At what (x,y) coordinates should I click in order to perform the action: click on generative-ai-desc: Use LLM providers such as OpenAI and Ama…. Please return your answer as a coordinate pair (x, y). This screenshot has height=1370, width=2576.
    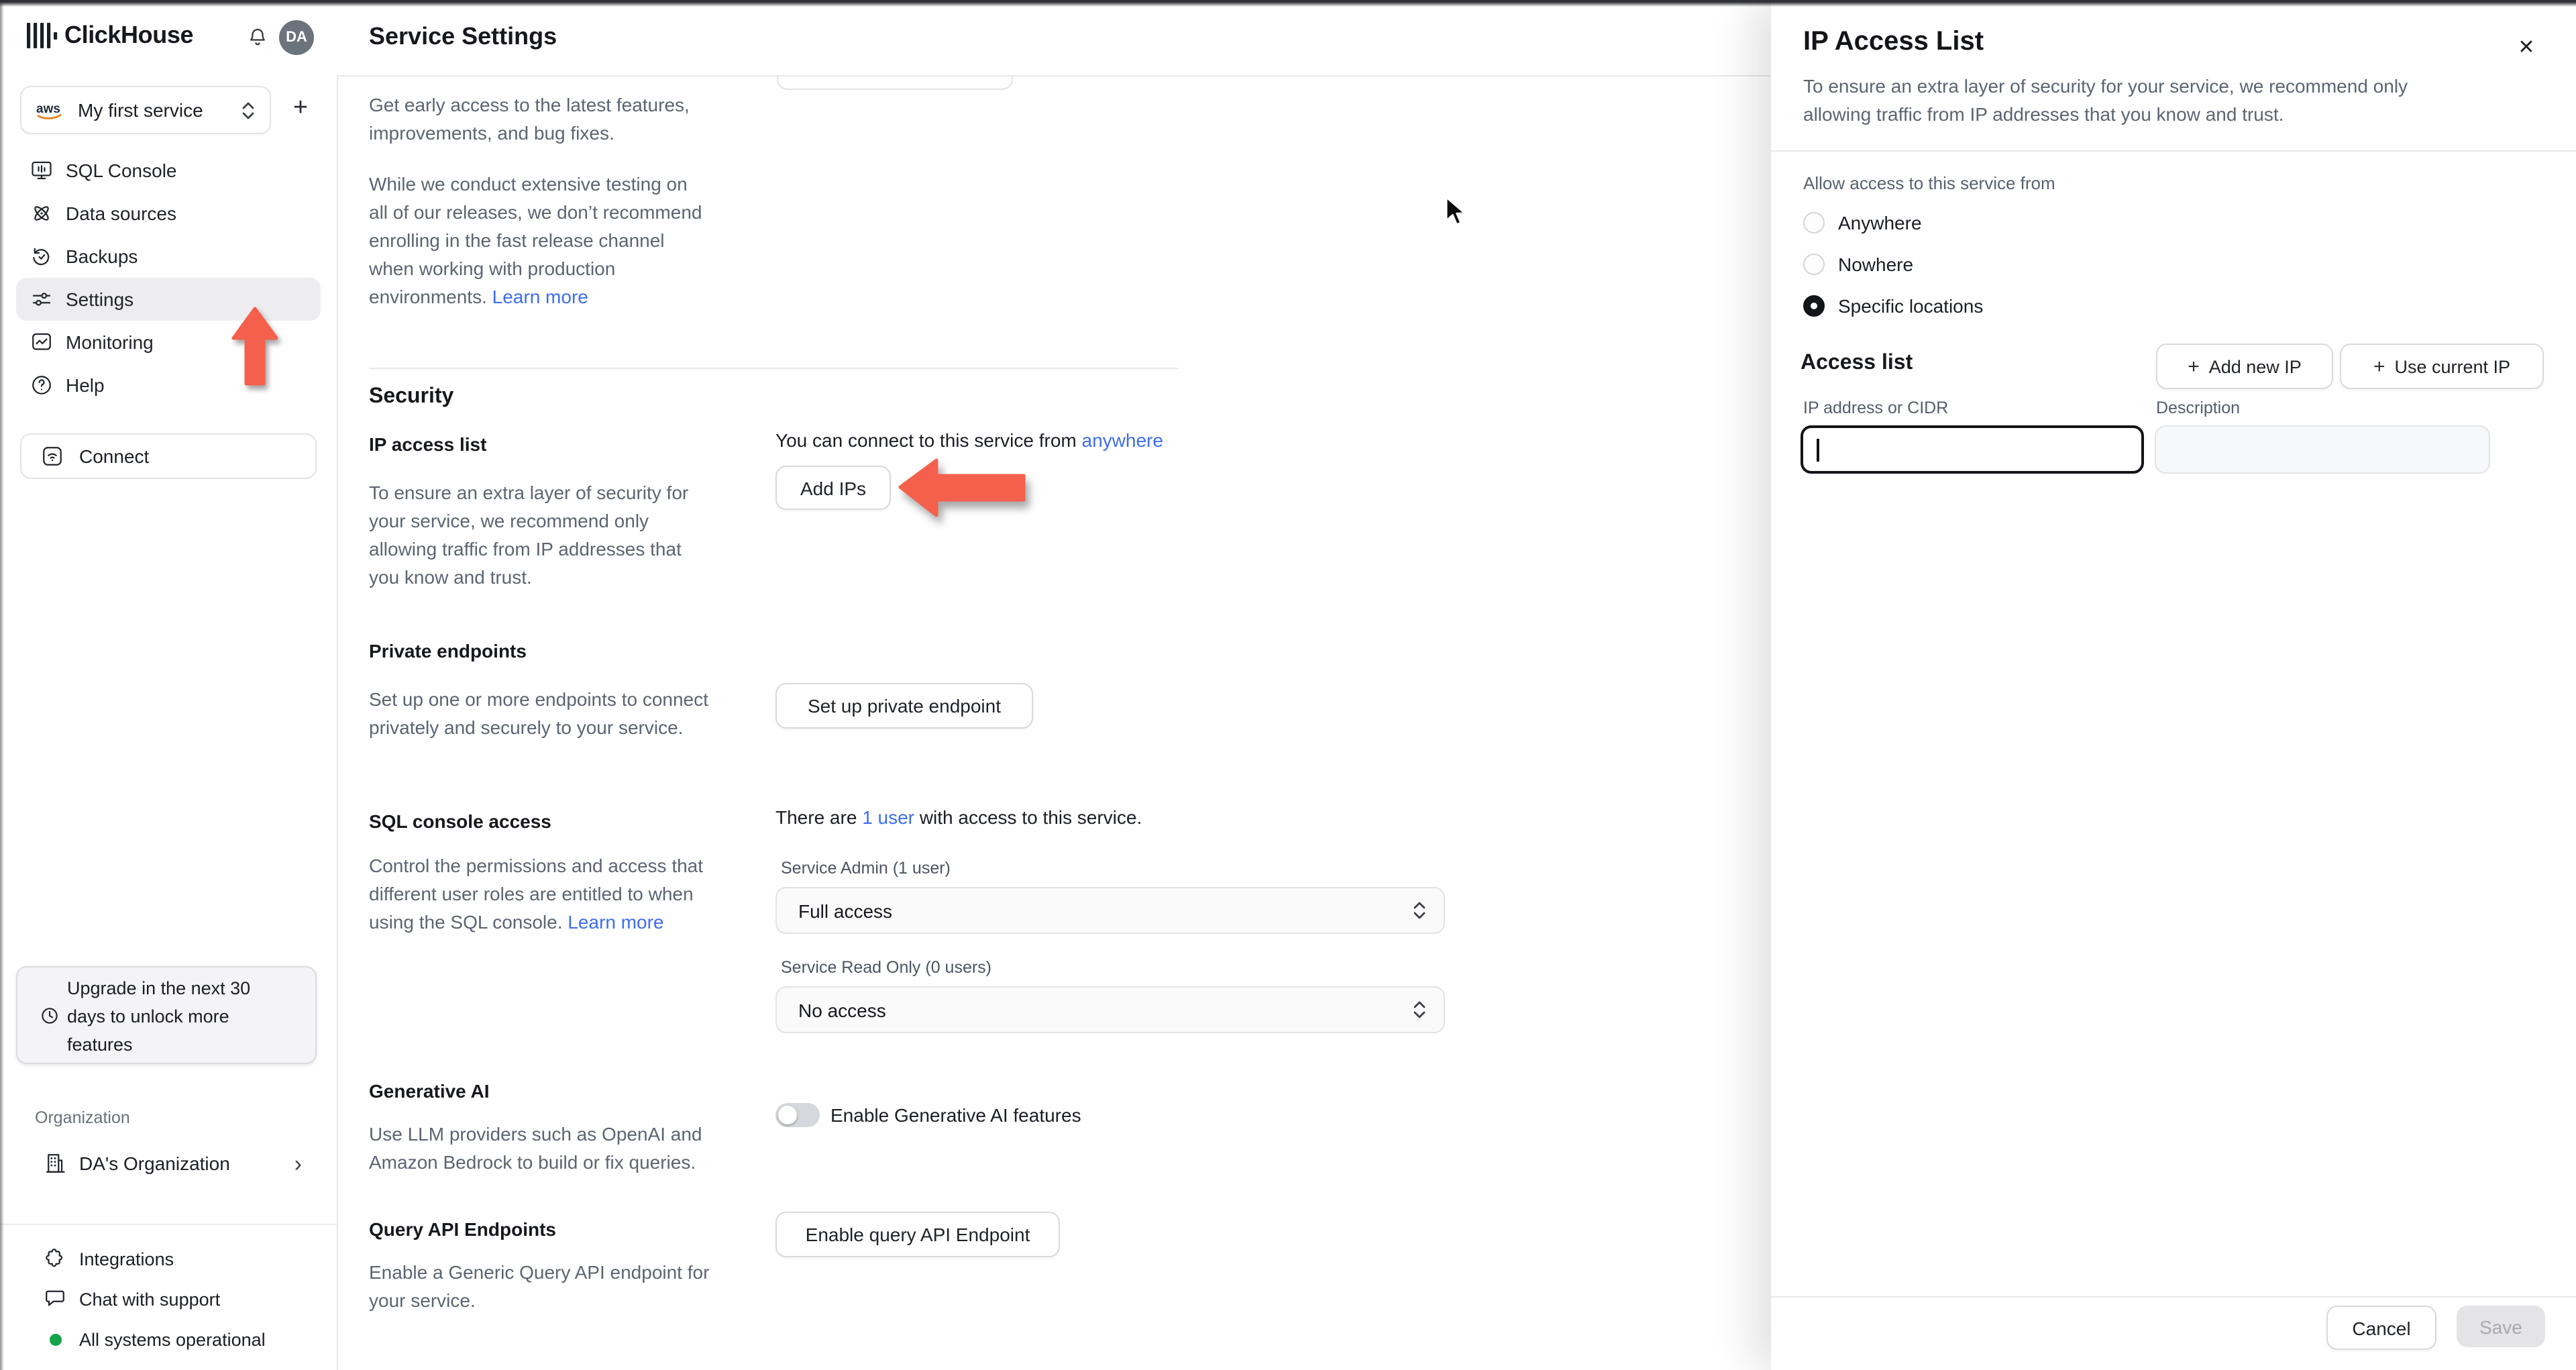
    Looking at the image, I should click on (535, 1148).